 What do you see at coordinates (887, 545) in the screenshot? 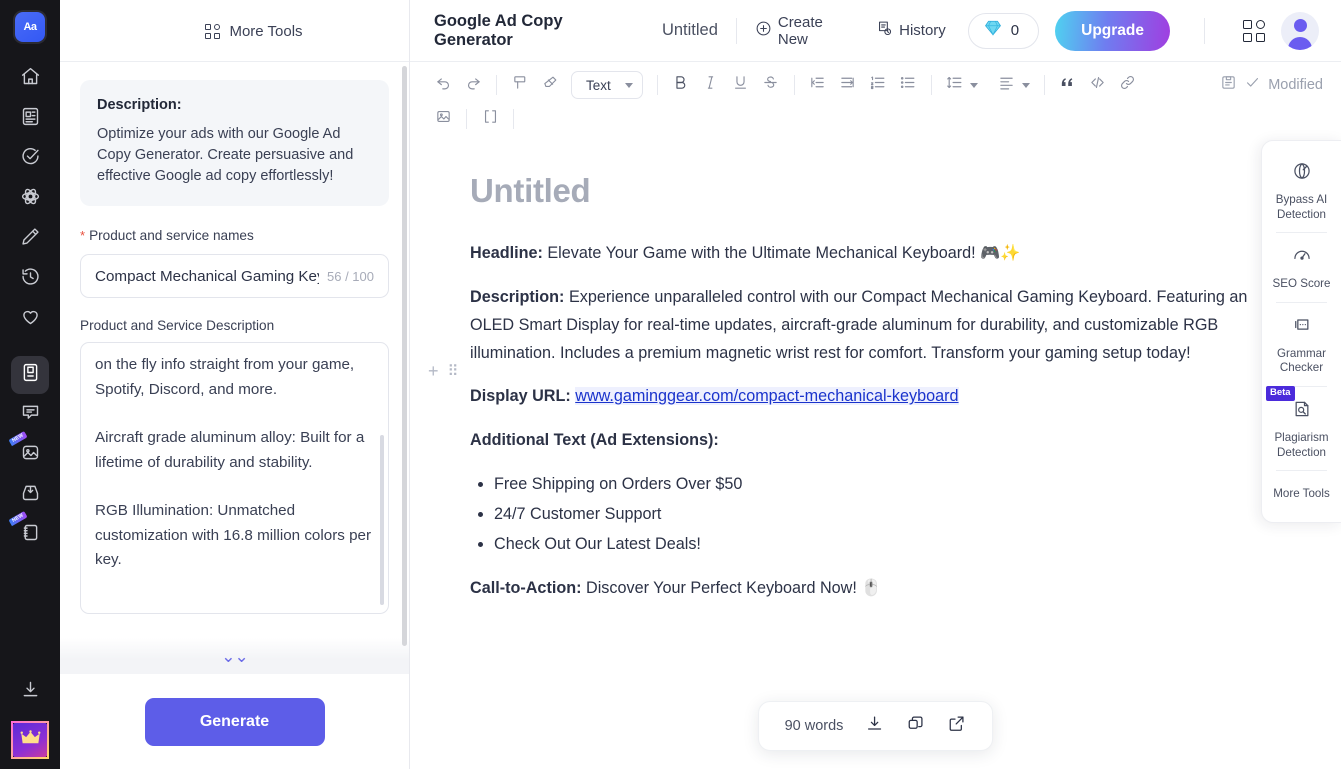
I see `list-item: Check Out Our Latest Deals!` at bounding box center [887, 545].